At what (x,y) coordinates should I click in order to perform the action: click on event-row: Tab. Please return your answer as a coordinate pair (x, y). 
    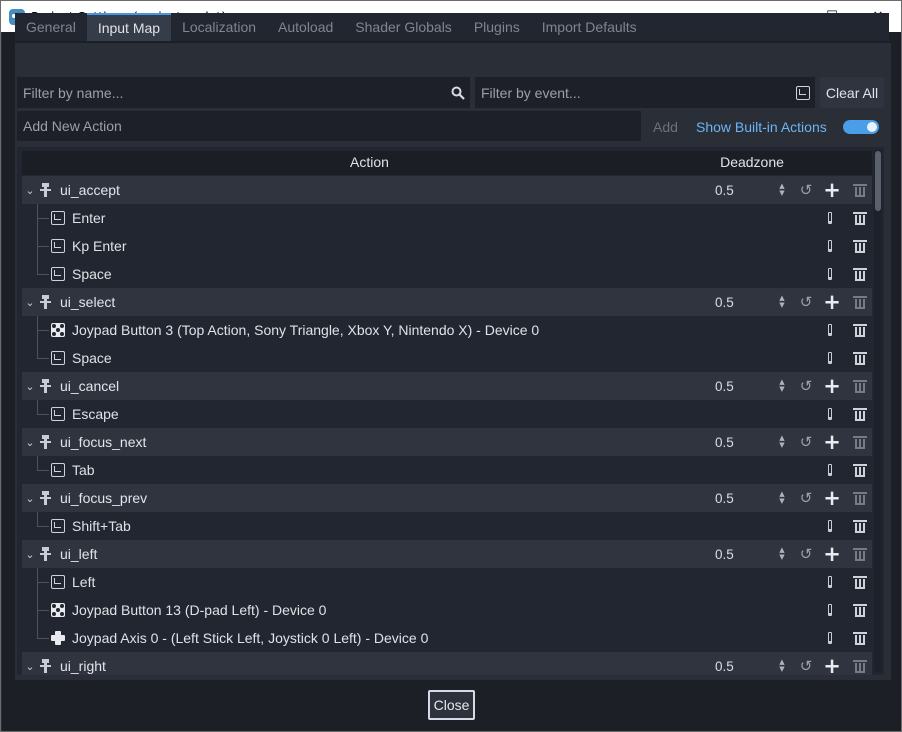
    Looking at the image, I should click on (447, 470).